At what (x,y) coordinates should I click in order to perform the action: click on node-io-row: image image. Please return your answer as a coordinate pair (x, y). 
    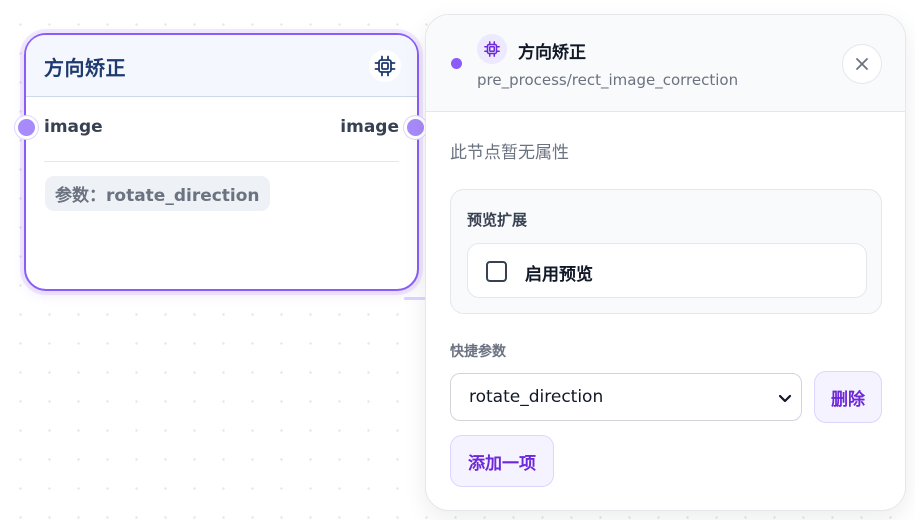
    Looking at the image, I should click on (221, 129).